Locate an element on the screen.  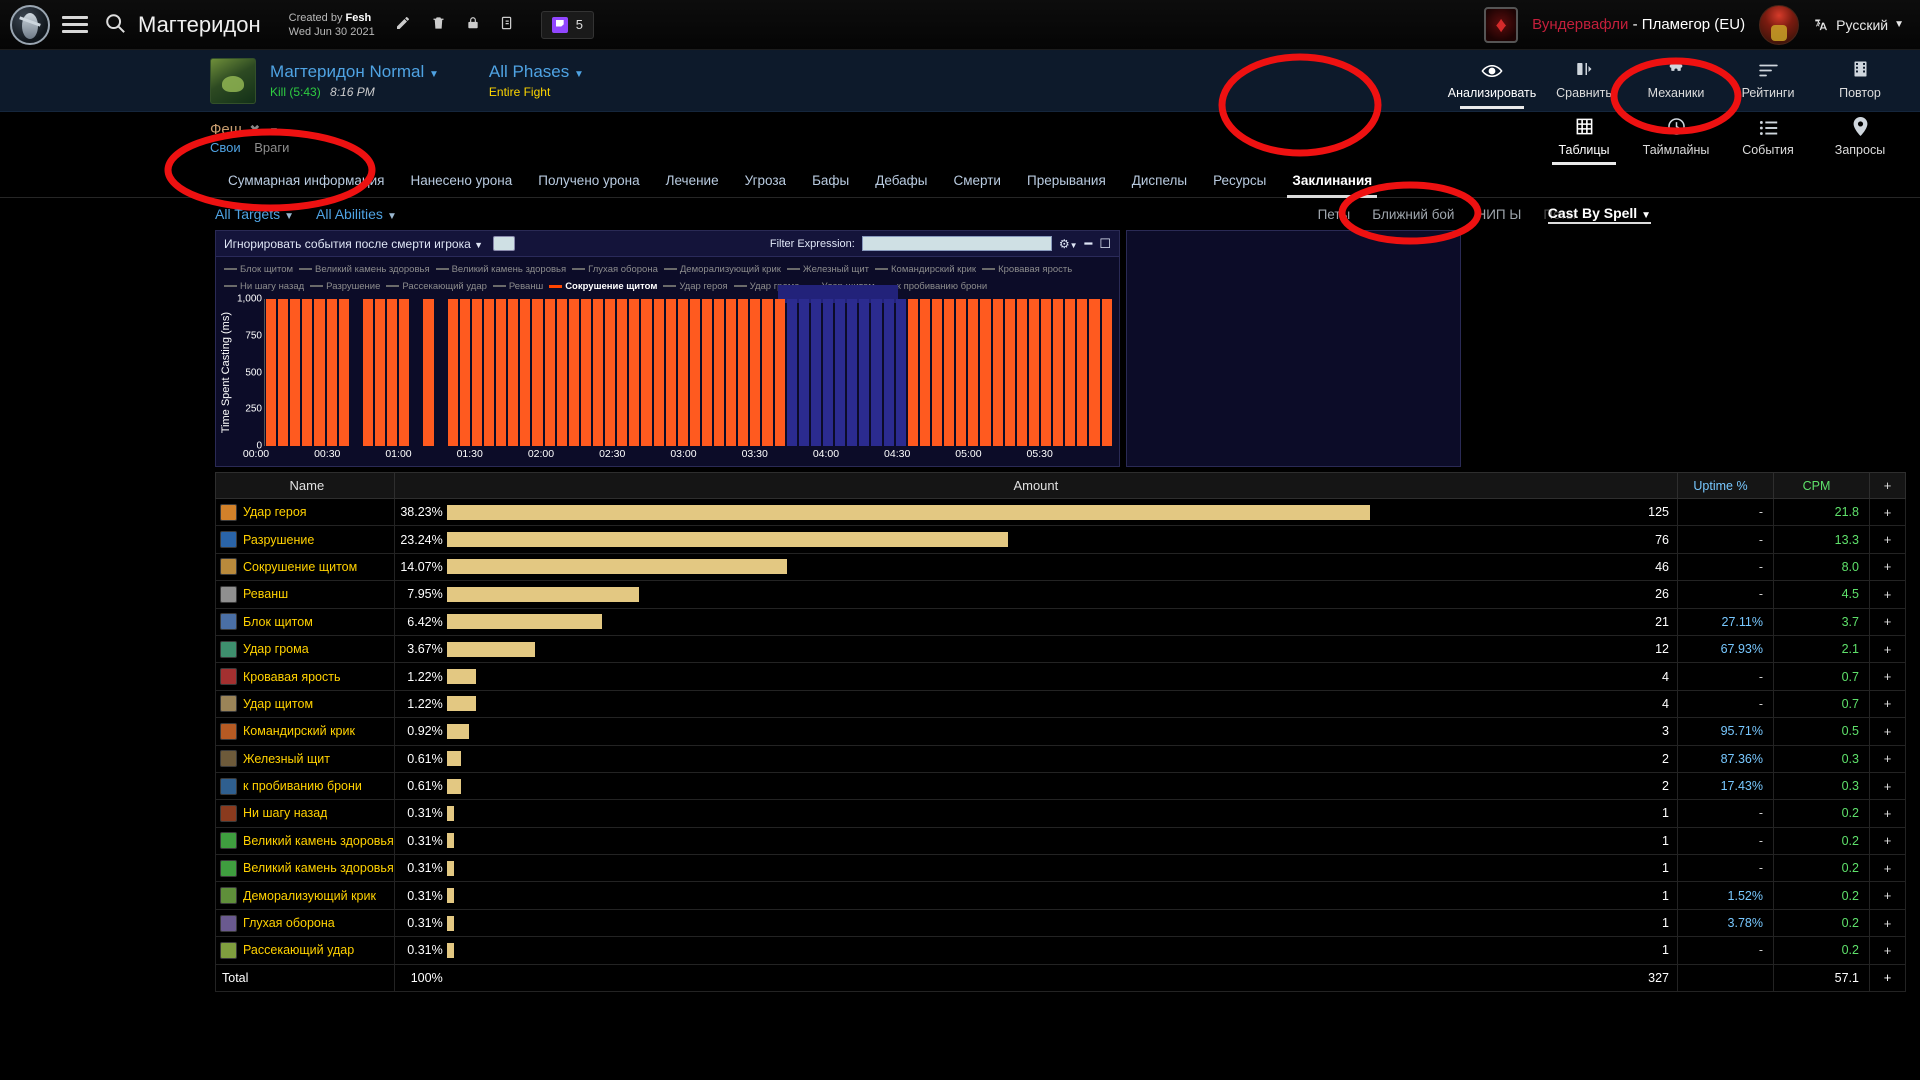
filter-expression-input is located at coordinates (956, 243).